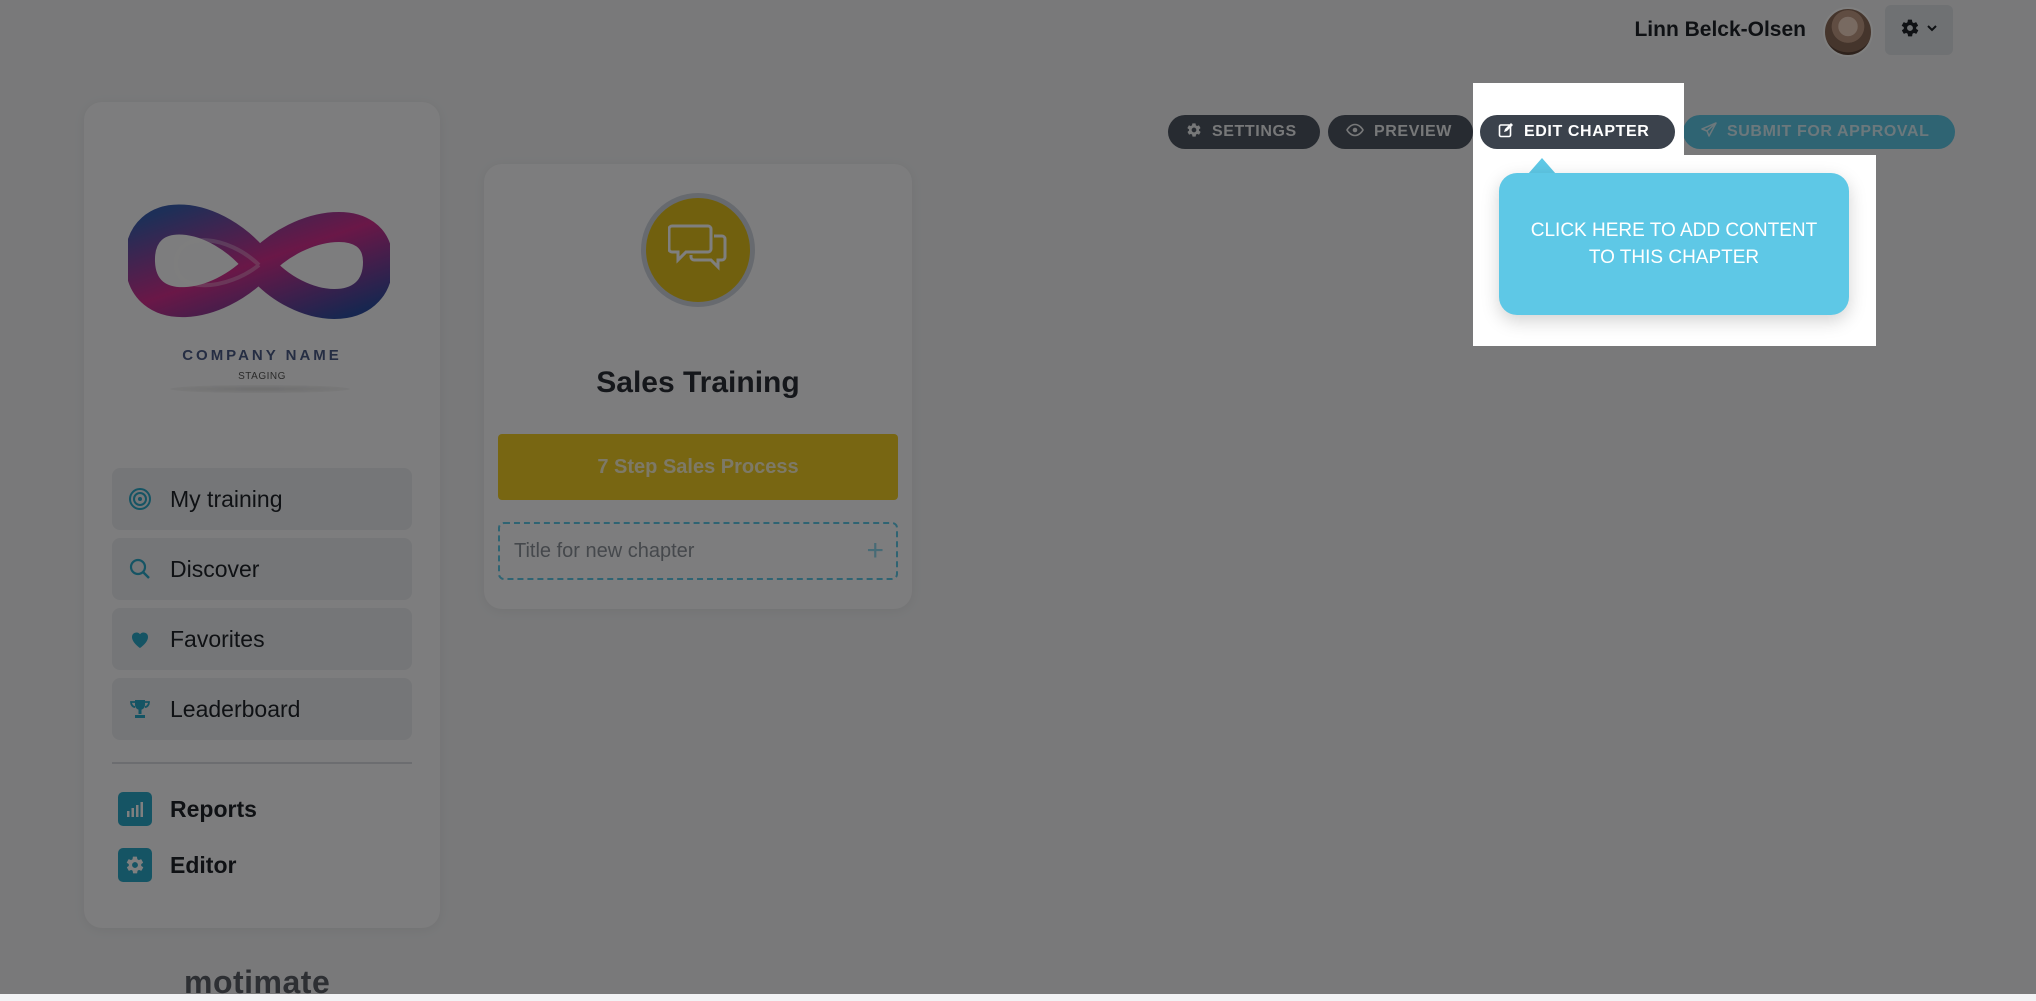 Image resolution: width=2036 pixels, height=1001 pixels. I want to click on edit-chapter-label: EDIT CHAPTER, so click(1587, 131).